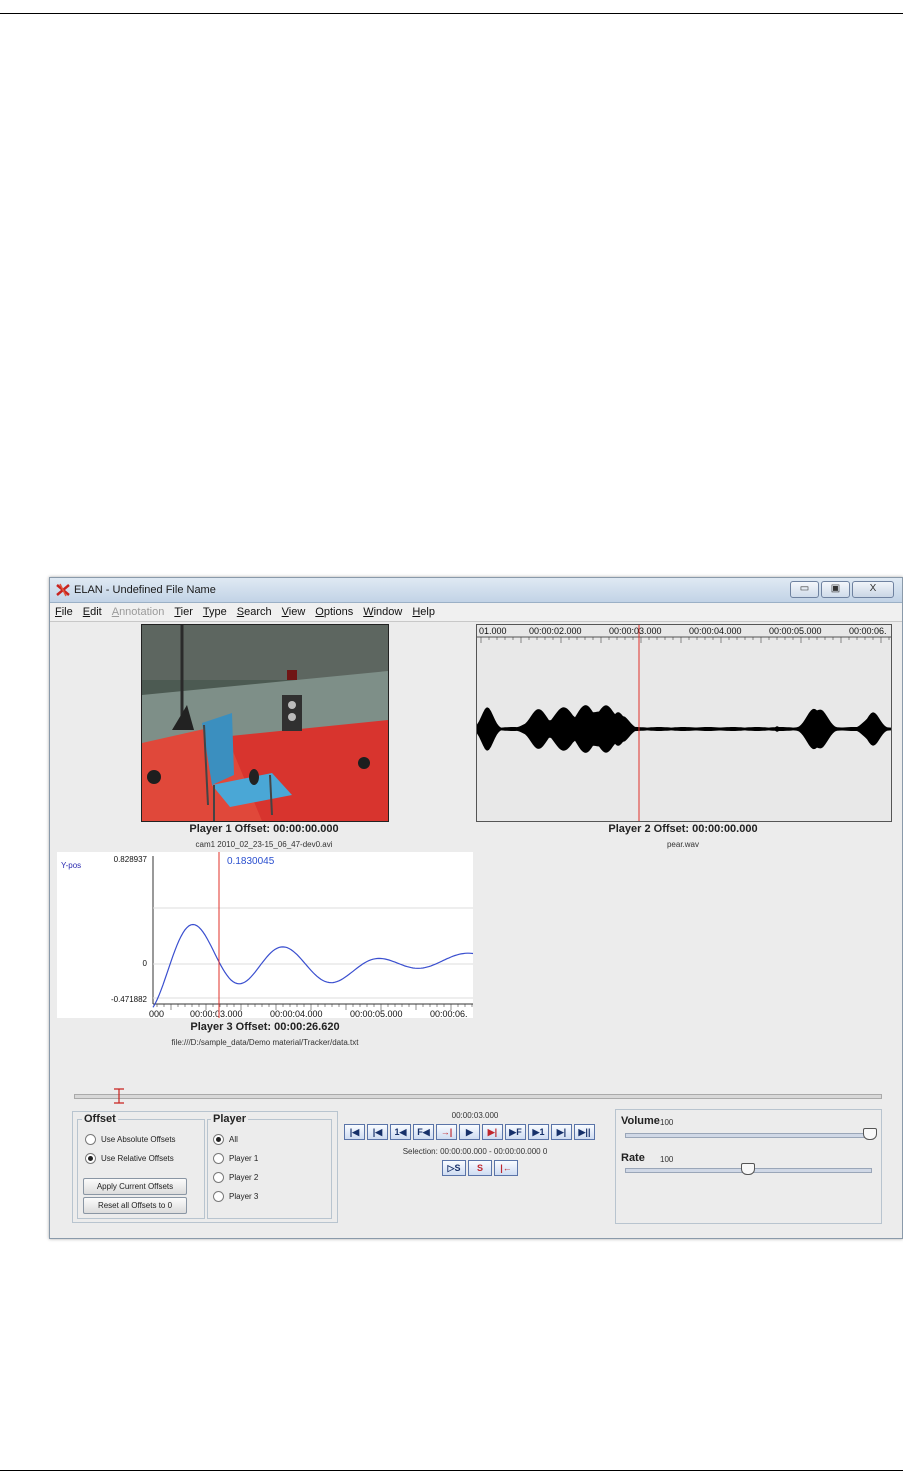  Describe the element at coordinates (265, 1027) in the screenshot. I see `player-3-offset-label: Player 3 Offset: 00:00:26.620` at that location.